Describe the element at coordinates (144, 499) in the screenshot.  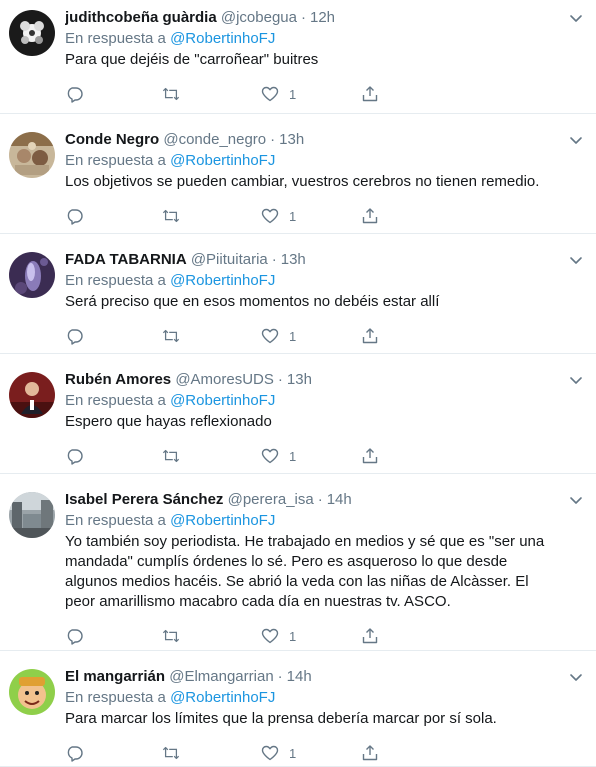
I see `display-name: Isabel Perera Sánchez` at that location.